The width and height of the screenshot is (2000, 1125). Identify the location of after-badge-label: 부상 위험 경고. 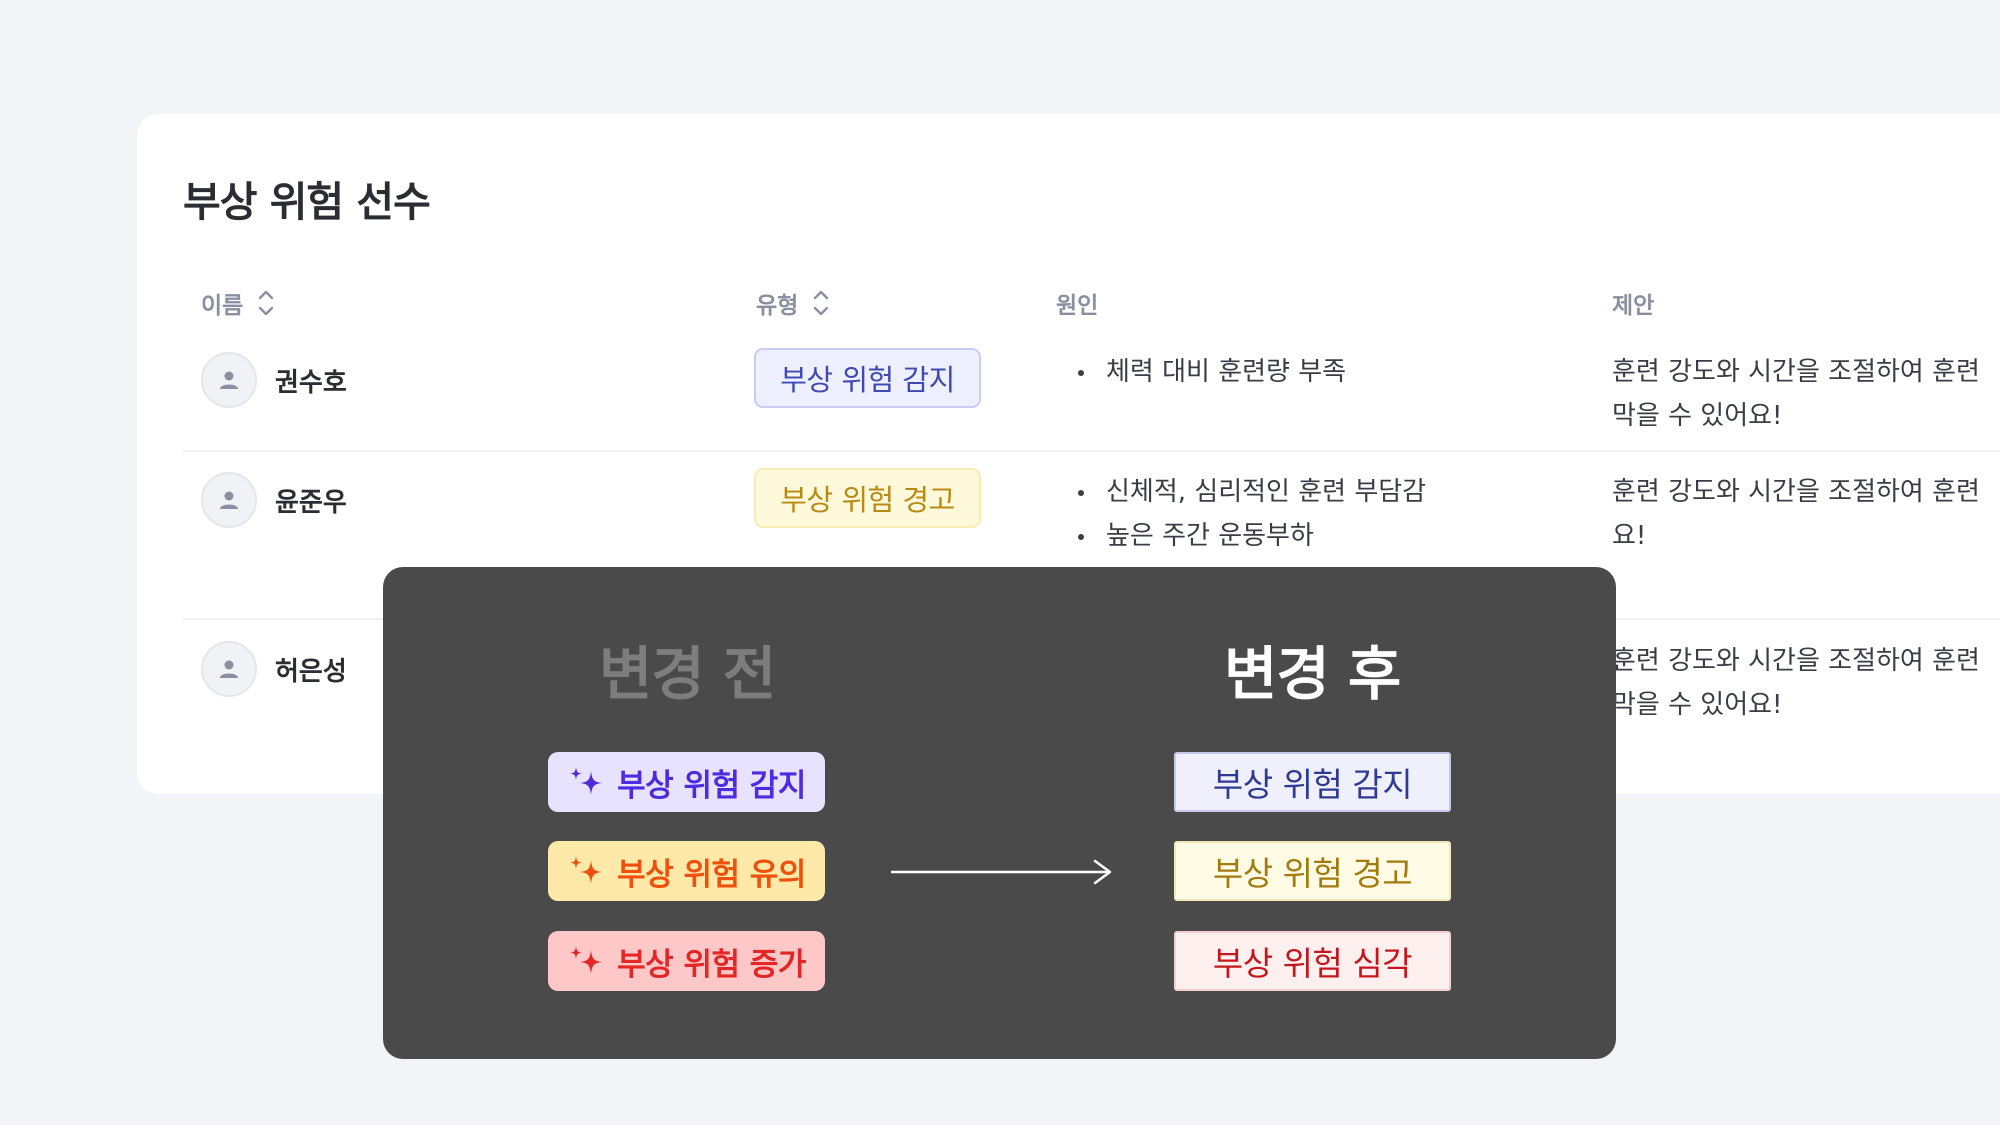
(1312, 873).